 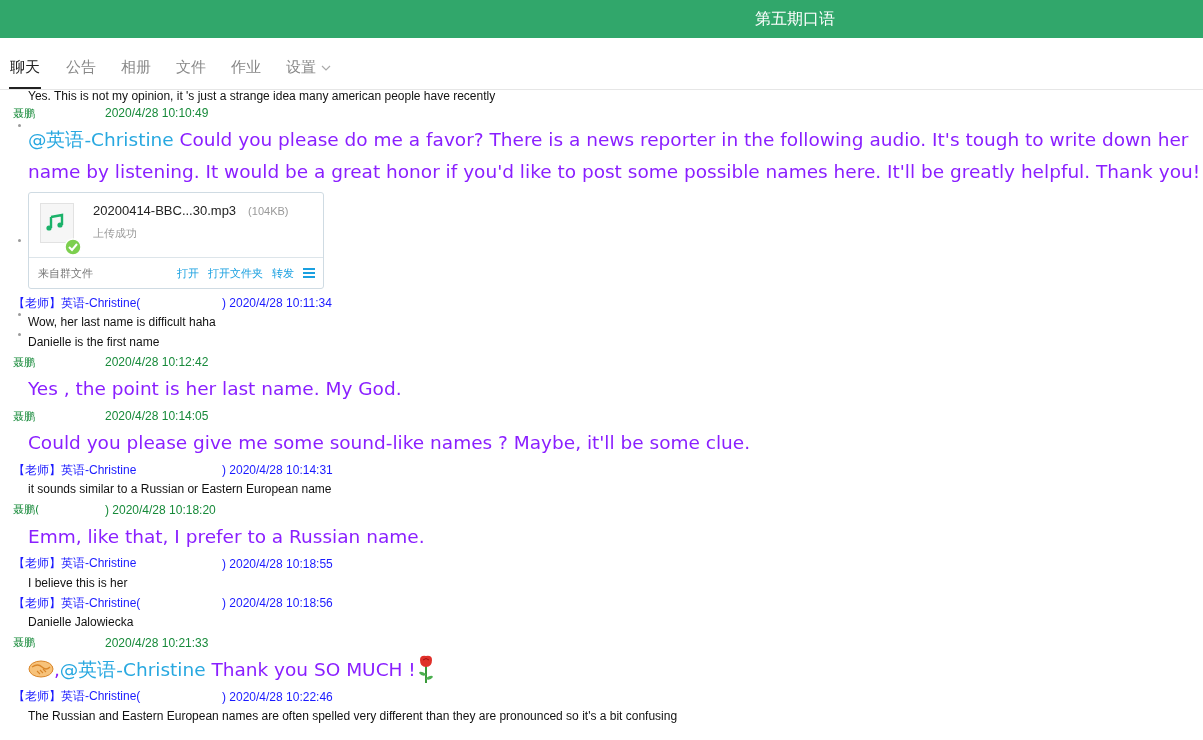 I want to click on tab: 作业, so click(x=246, y=73).